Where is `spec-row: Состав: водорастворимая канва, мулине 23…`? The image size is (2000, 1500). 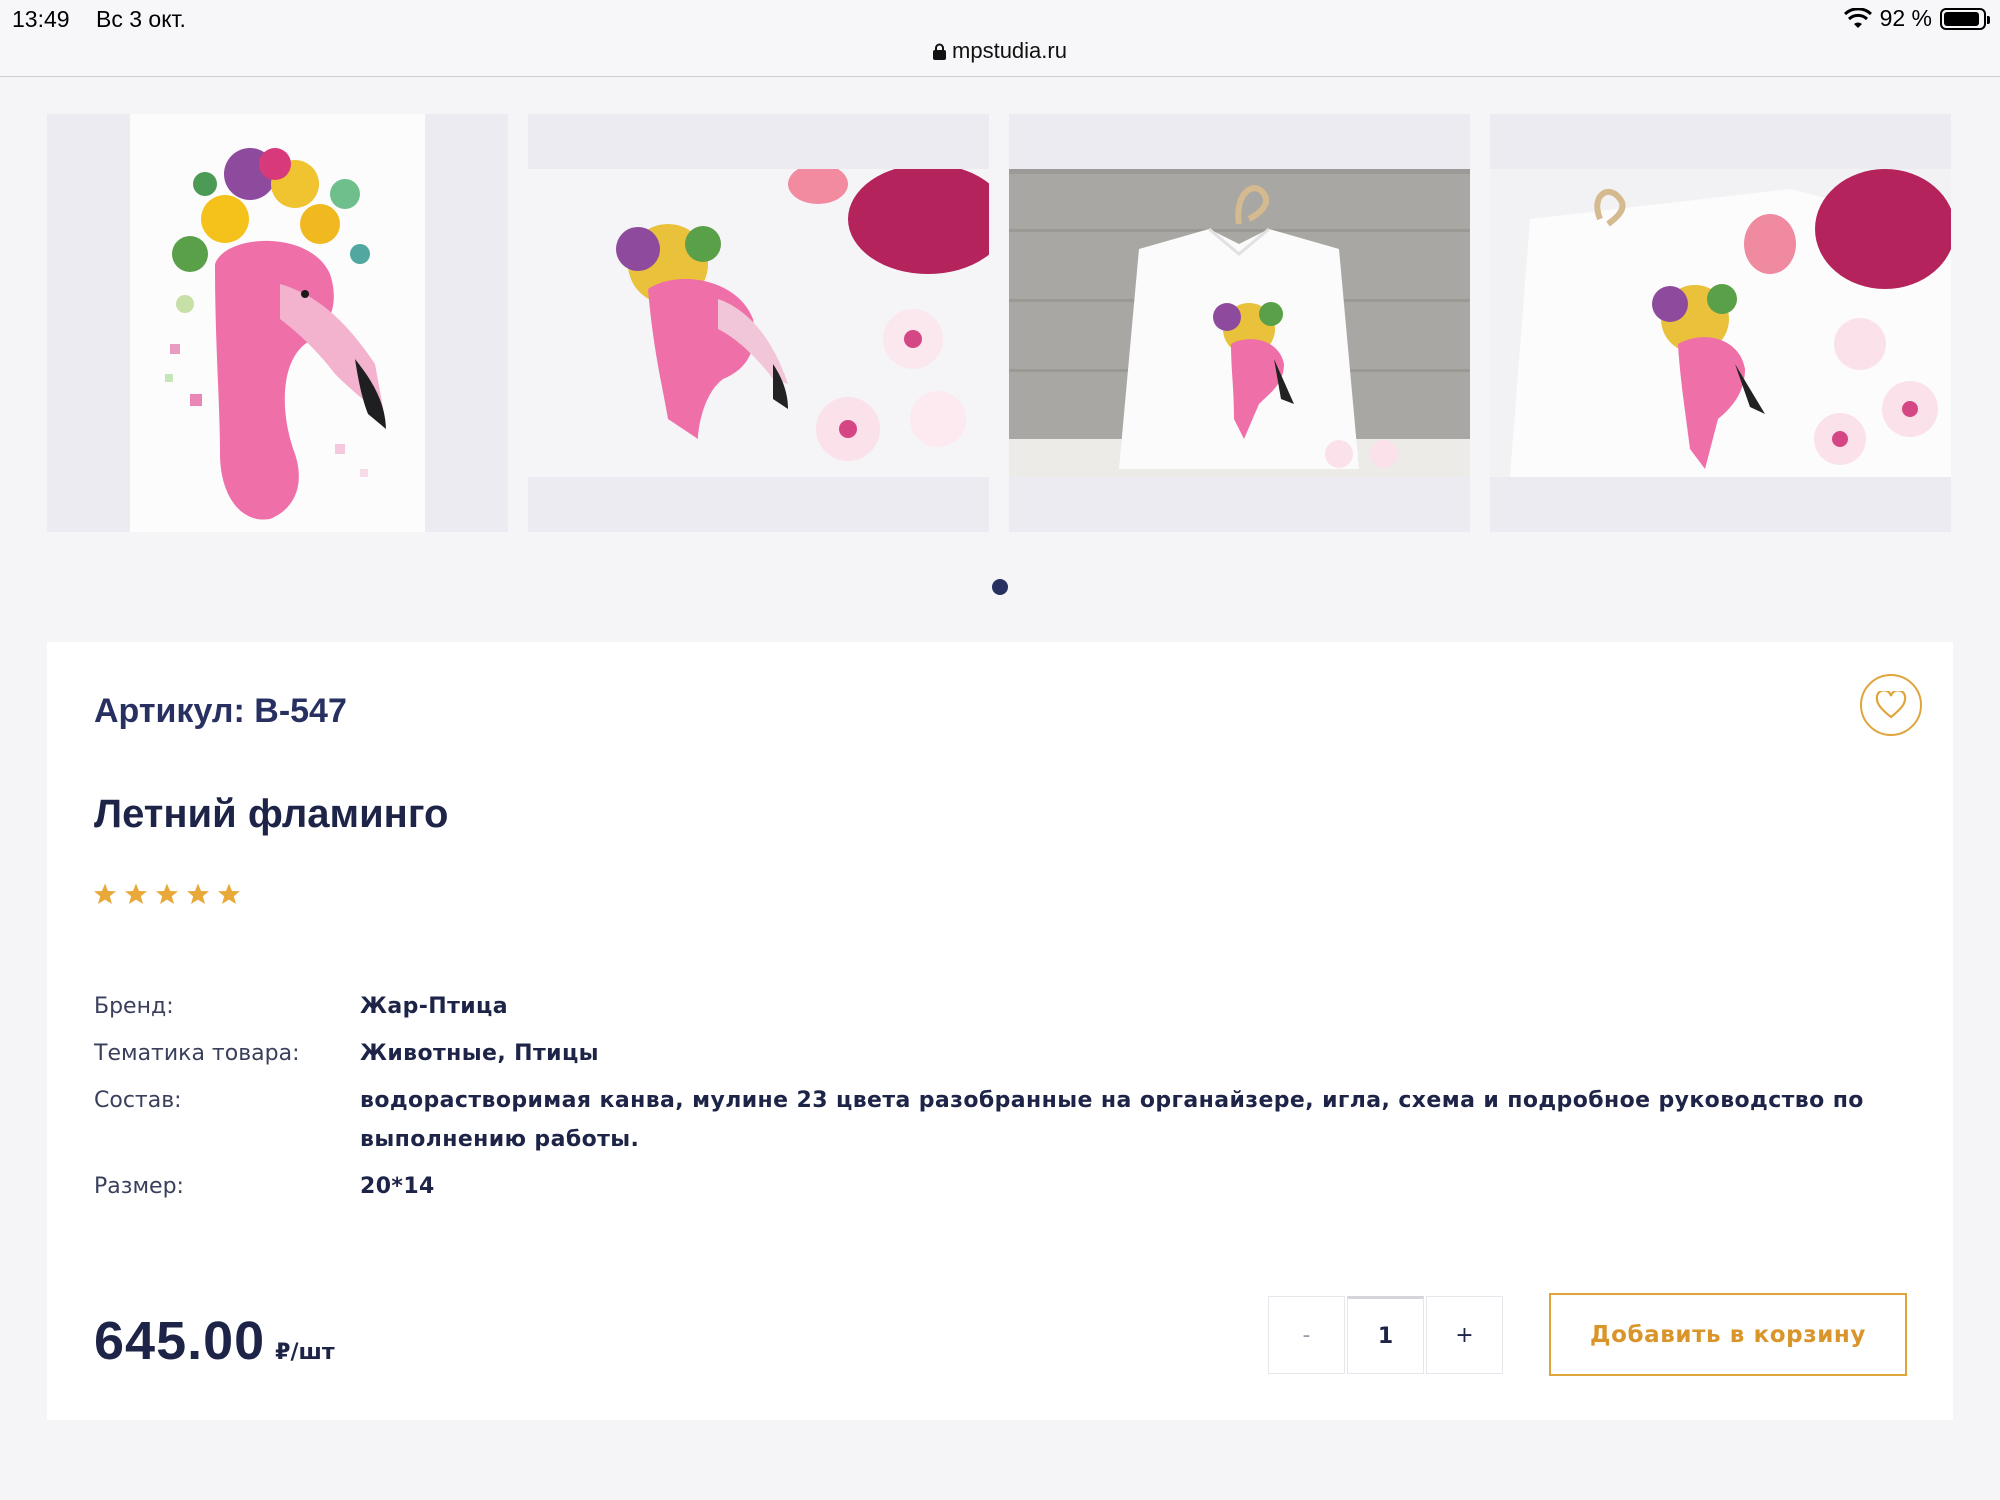
spec-row: Состав: водорастворимая канва, мулине 23… is located at coordinates (1009, 1120).